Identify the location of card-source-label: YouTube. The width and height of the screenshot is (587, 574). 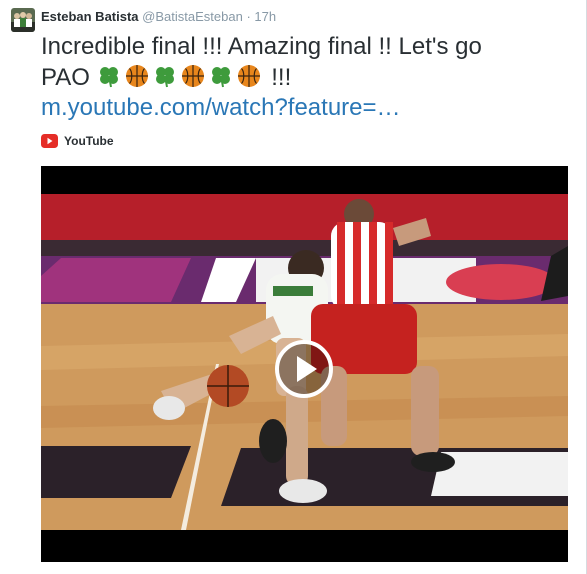
(89, 141).